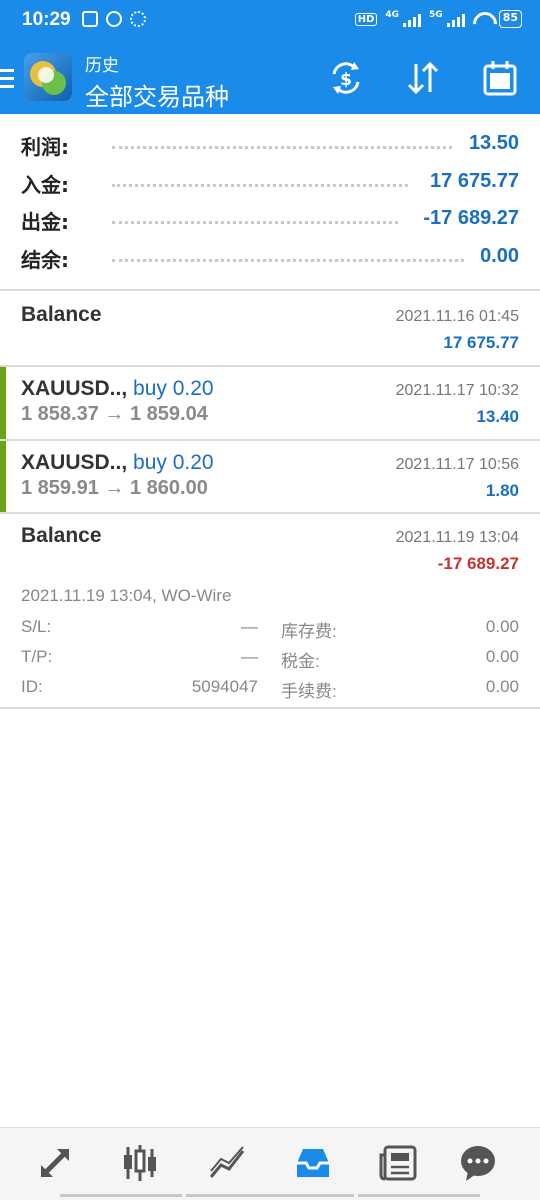 The image size is (540, 1200). I want to click on tp-label: T/P:, so click(37, 656).